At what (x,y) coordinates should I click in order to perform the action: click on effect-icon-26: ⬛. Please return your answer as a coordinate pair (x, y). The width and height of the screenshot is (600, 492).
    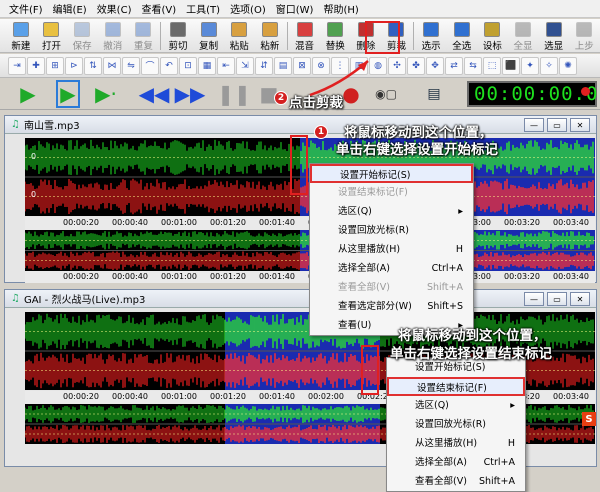
    Looking at the image, I should click on (511, 65).